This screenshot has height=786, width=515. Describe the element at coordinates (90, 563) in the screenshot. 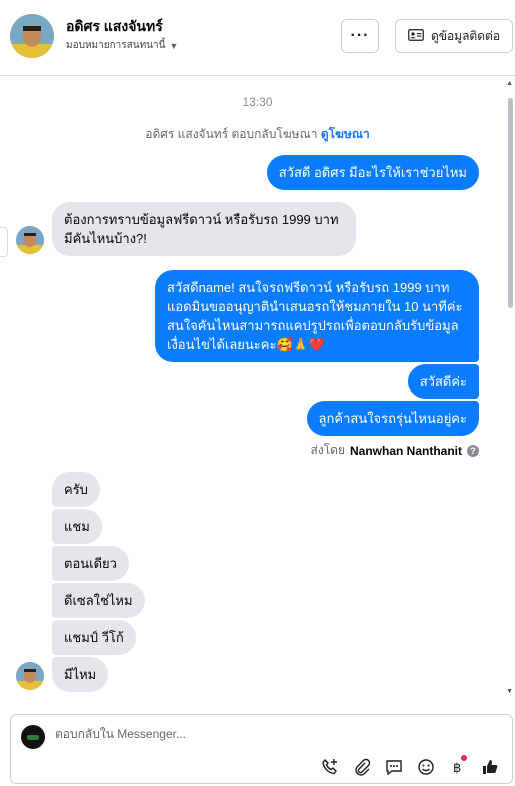

I see `incoming-message: ตอนเดียว` at that location.